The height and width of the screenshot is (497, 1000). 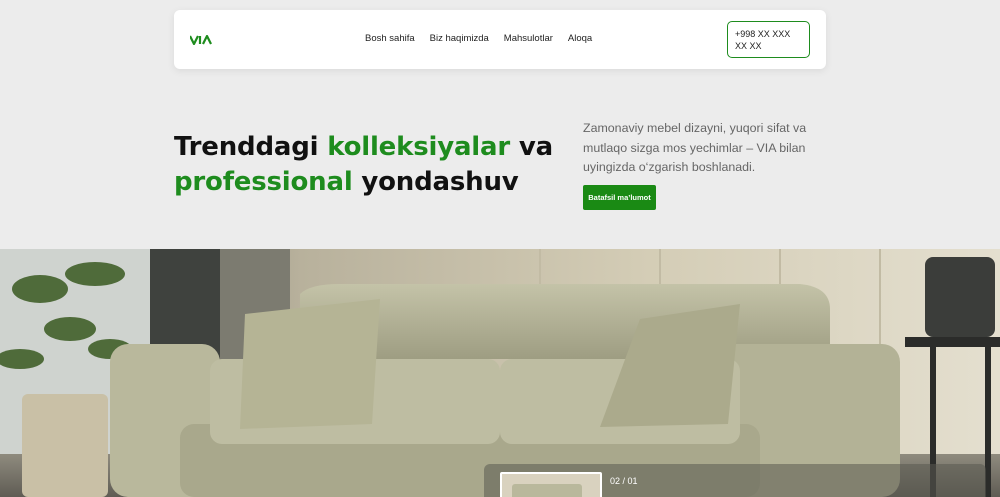 What do you see at coordinates (580, 38) in the screenshot?
I see `nav-link-contact: Aloqa` at bounding box center [580, 38].